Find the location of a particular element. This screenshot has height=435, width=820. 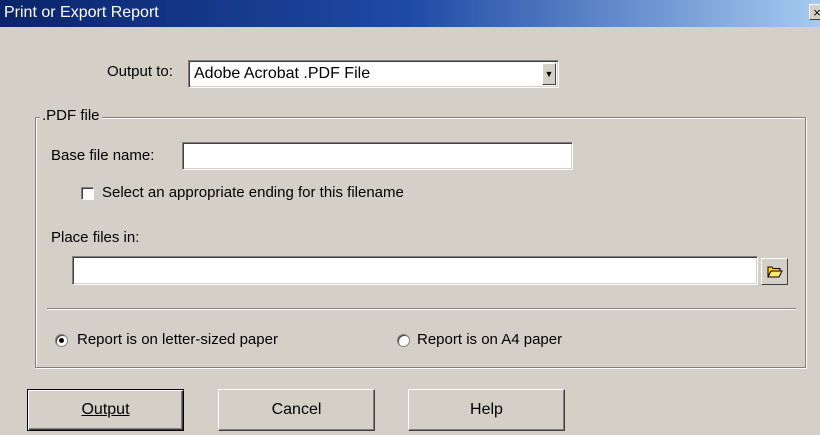

cancel-button-label: Cancel is located at coordinates (296, 409).